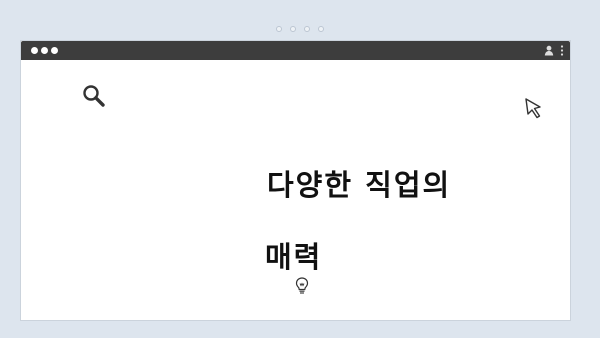 The height and width of the screenshot is (338, 600). I want to click on title-bar, so click(295, 50).